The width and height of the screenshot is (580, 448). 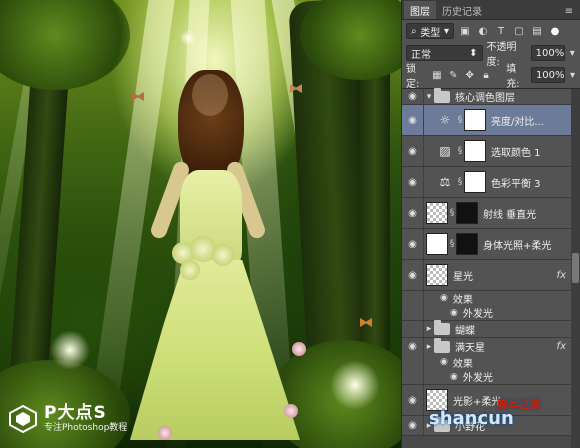 I want to click on outer-glow-label: 外发光, so click(x=477, y=378).